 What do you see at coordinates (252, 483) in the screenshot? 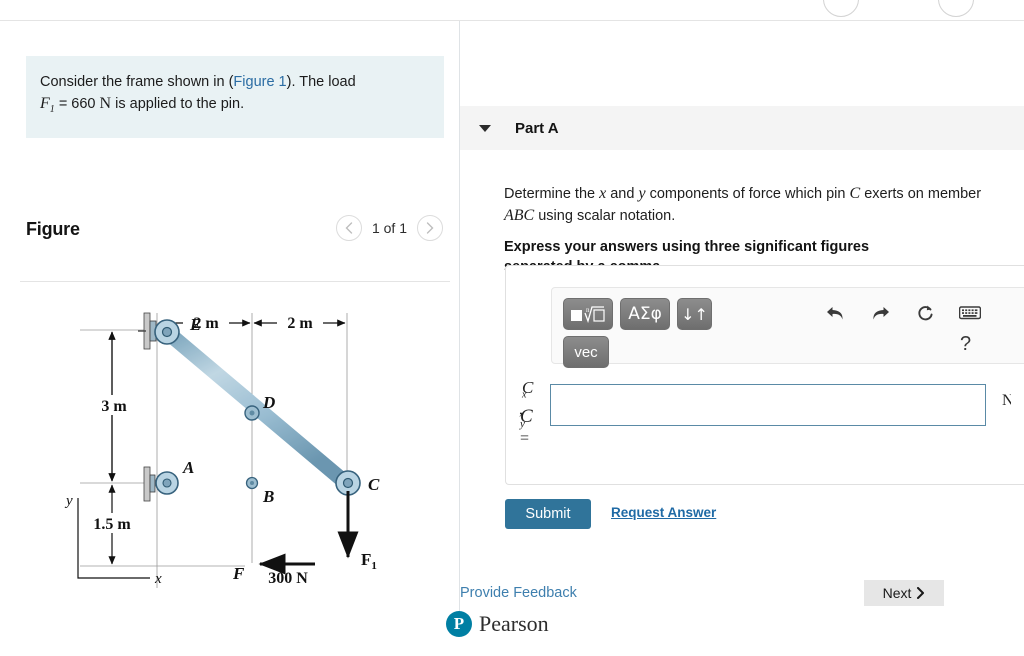
I see `pin-B` at bounding box center [252, 483].